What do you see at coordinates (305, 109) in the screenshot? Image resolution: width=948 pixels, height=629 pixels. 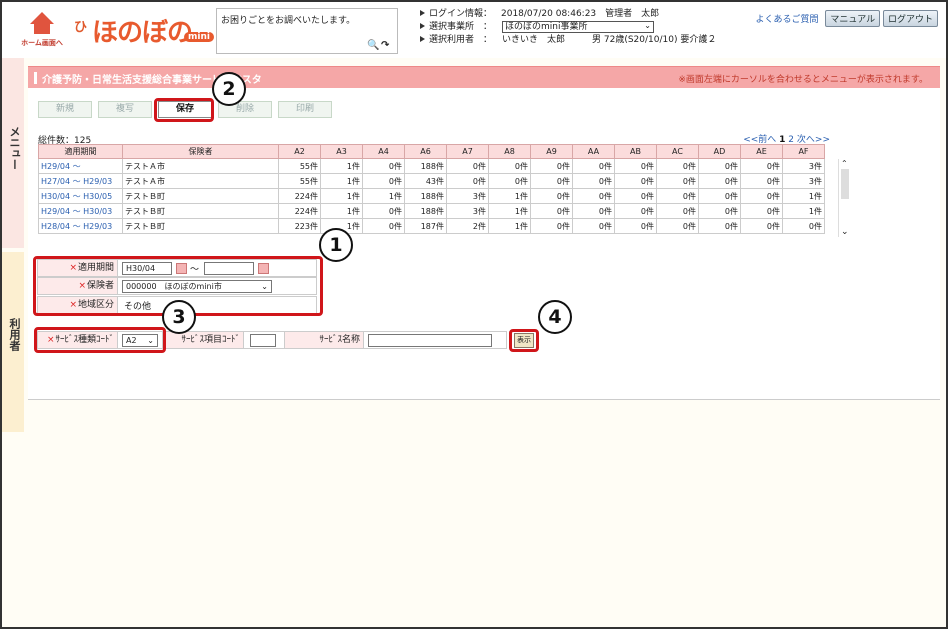 I see `print-button: 印刷` at bounding box center [305, 109].